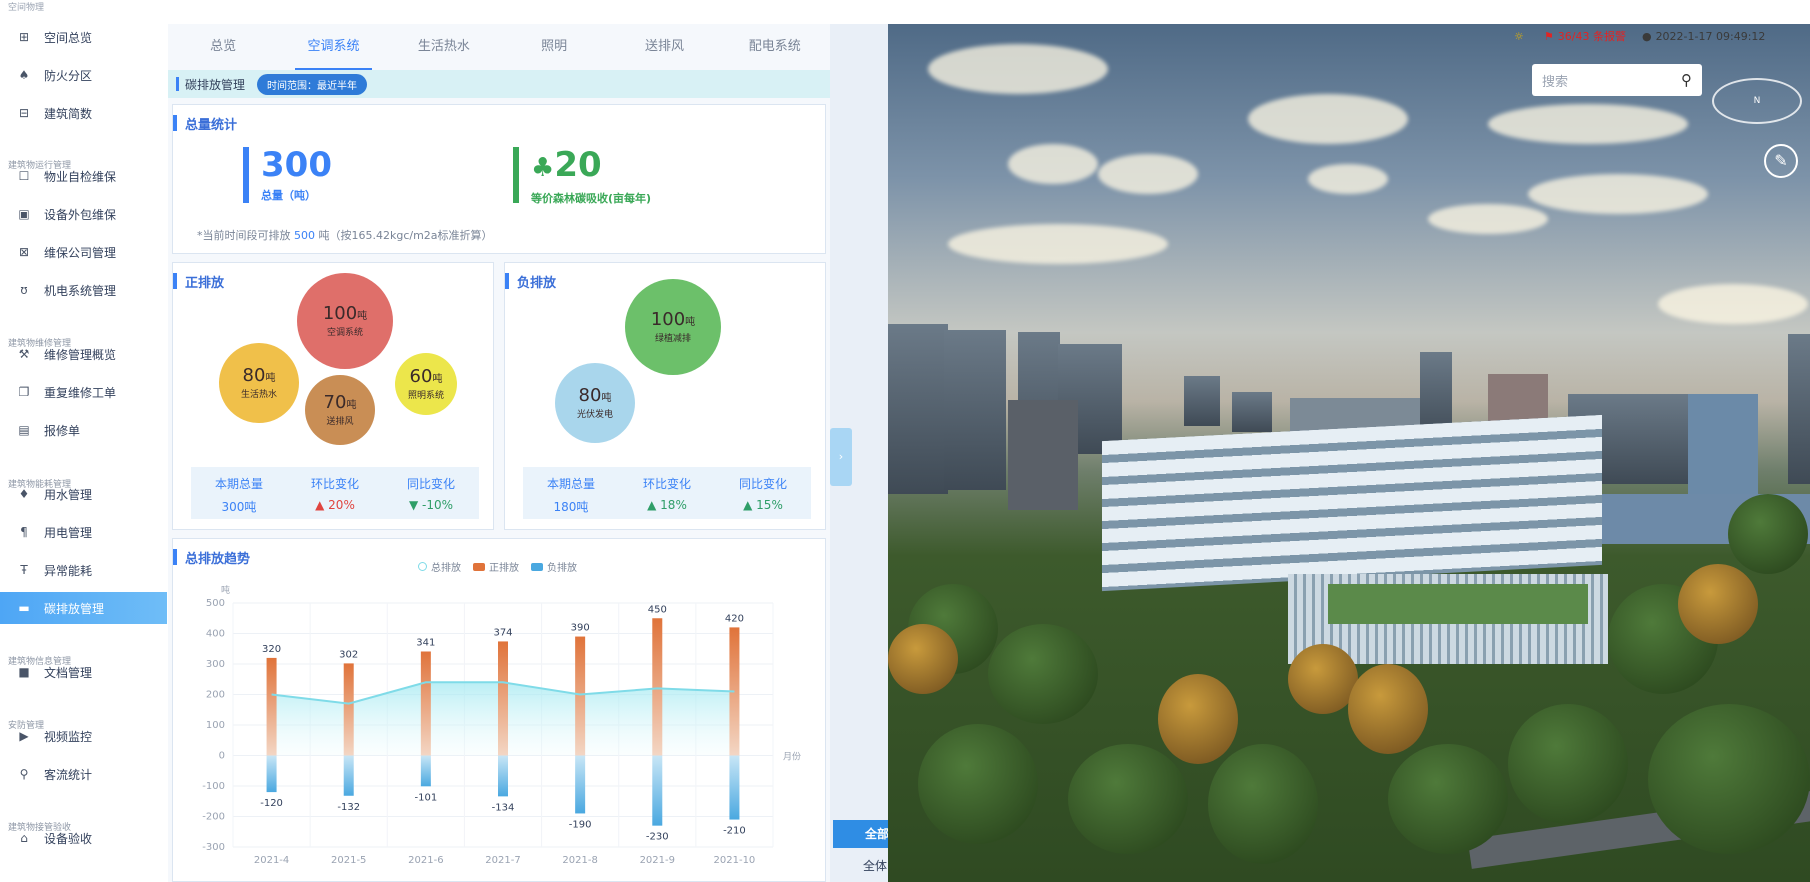  What do you see at coordinates (1639, 36) in the screenshot?
I see `top-status-bar: ☼ ⚑ 36/43 条报警 ● 2022-1-17 09:49:12` at bounding box center [1639, 36].